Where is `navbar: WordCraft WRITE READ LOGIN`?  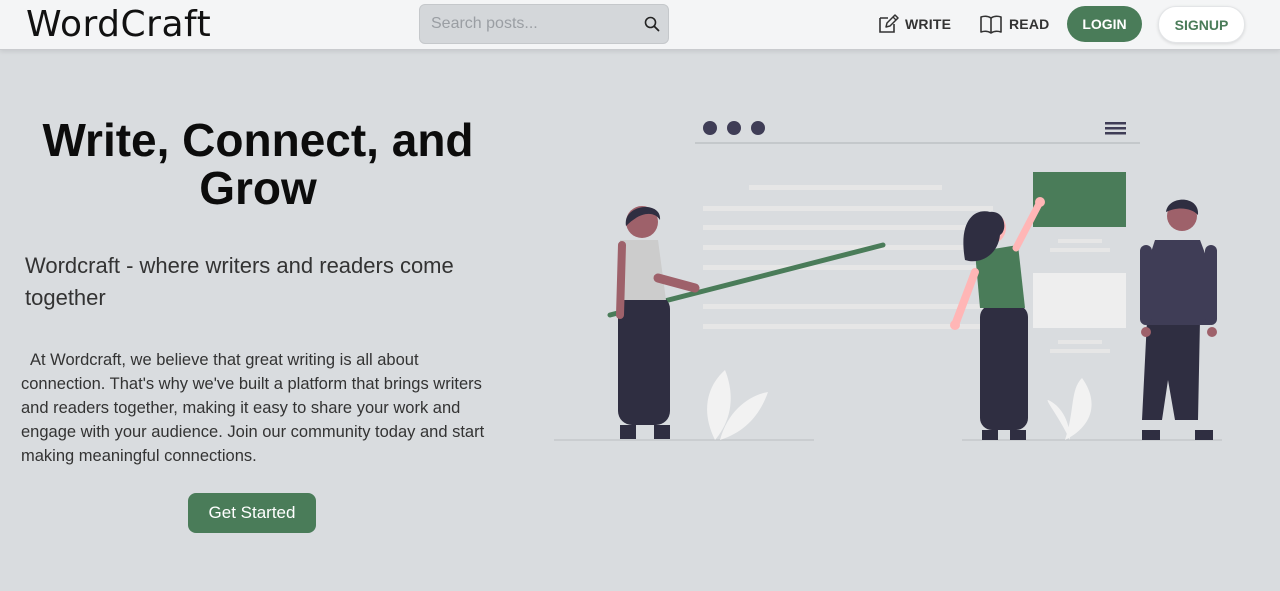 navbar: WordCraft WRITE READ LOGIN is located at coordinates (640, 25).